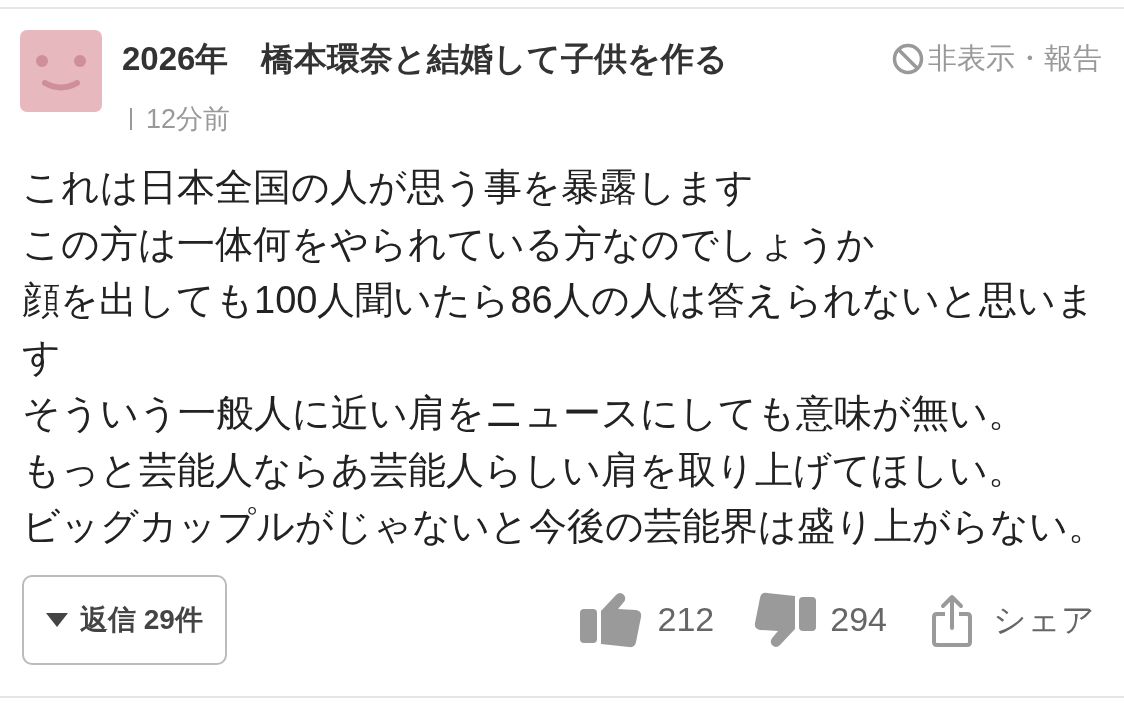 The image size is (1124, 706). I want to click on username: 2026年 橋本環奈と結婚して子供を作る, so click(425, 59).